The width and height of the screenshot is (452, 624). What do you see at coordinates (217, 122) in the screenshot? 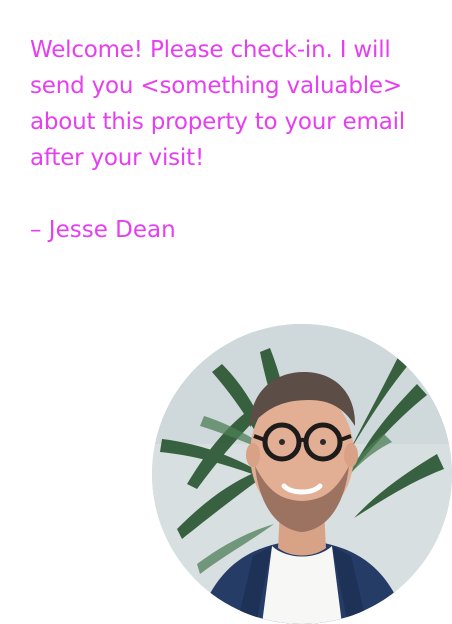
I see `welcome-message-line-3: about this property to your email` at bounding box center [217, 122].